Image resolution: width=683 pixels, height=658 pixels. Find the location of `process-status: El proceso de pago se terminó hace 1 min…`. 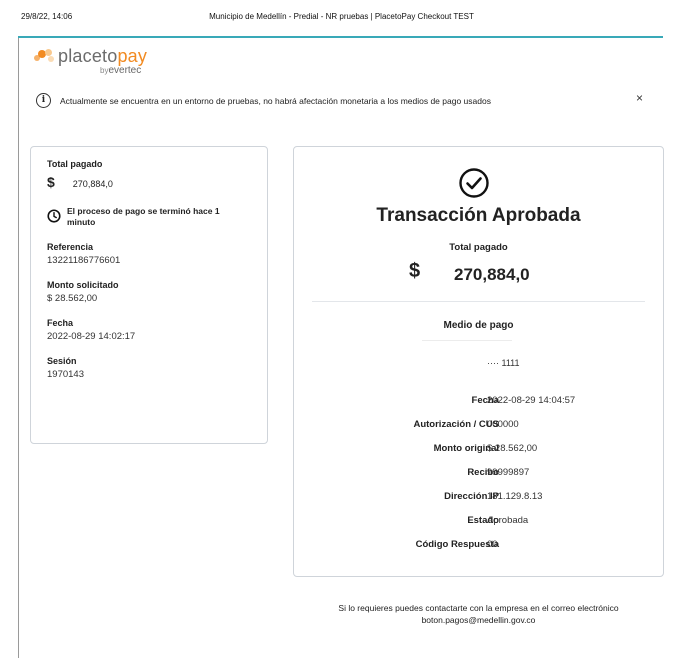

process-status: El proceso de pago se terminó hace 1 min… is located at coordinates (149, 217).